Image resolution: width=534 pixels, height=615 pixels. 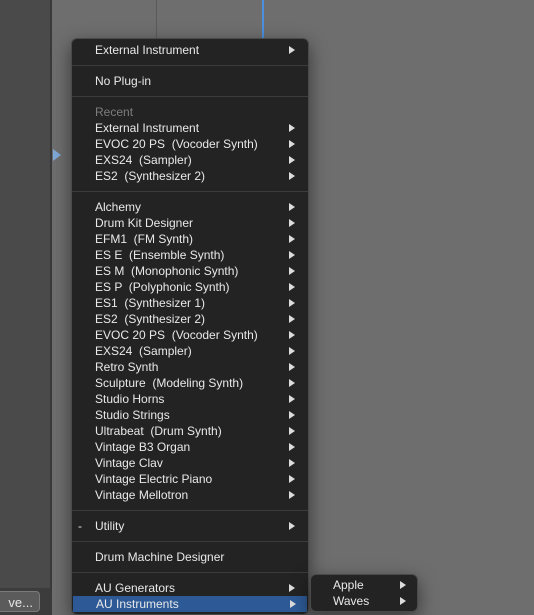 What do you see at coordinates (150, 303) in the screenshot?
I see `menu-item-label: ES1 (Synthesizer 1)` at bounding box center [150, 303].